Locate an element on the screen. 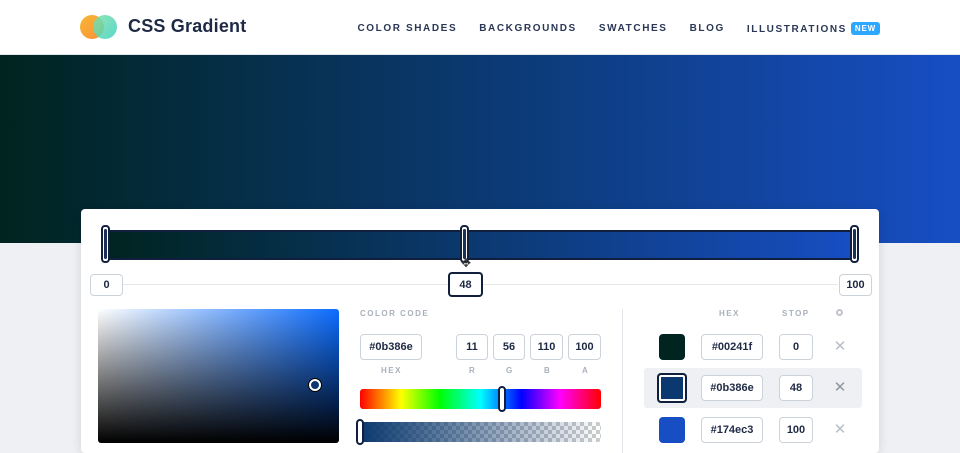 The height and width of the screenshot is (453, 960). hex-column-header: HEX is located at coordinates (729, 313).